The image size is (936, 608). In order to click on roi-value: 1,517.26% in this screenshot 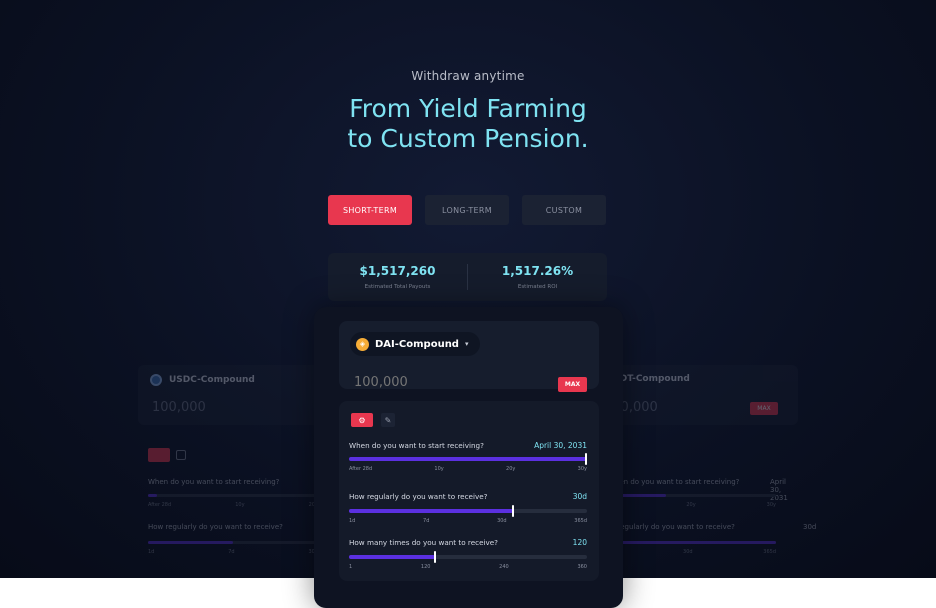, I will do `click(537, 271)`.